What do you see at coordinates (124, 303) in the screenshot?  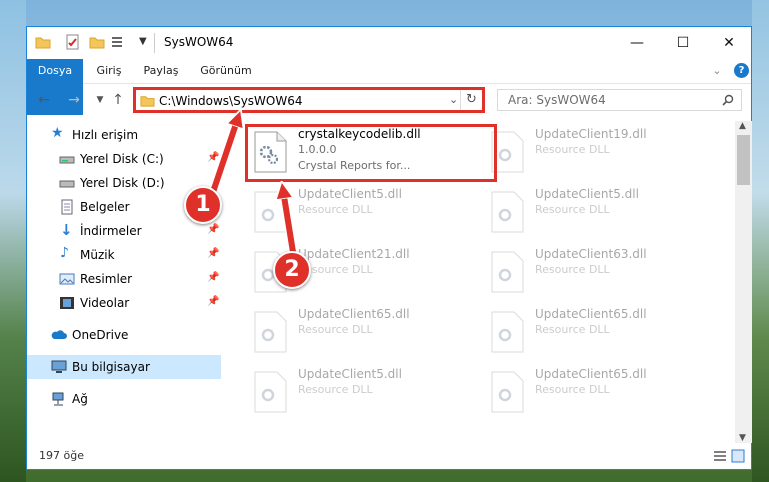 I see `sidebar-item-videos: Videolar 📌` at bounding box center [124, 303].